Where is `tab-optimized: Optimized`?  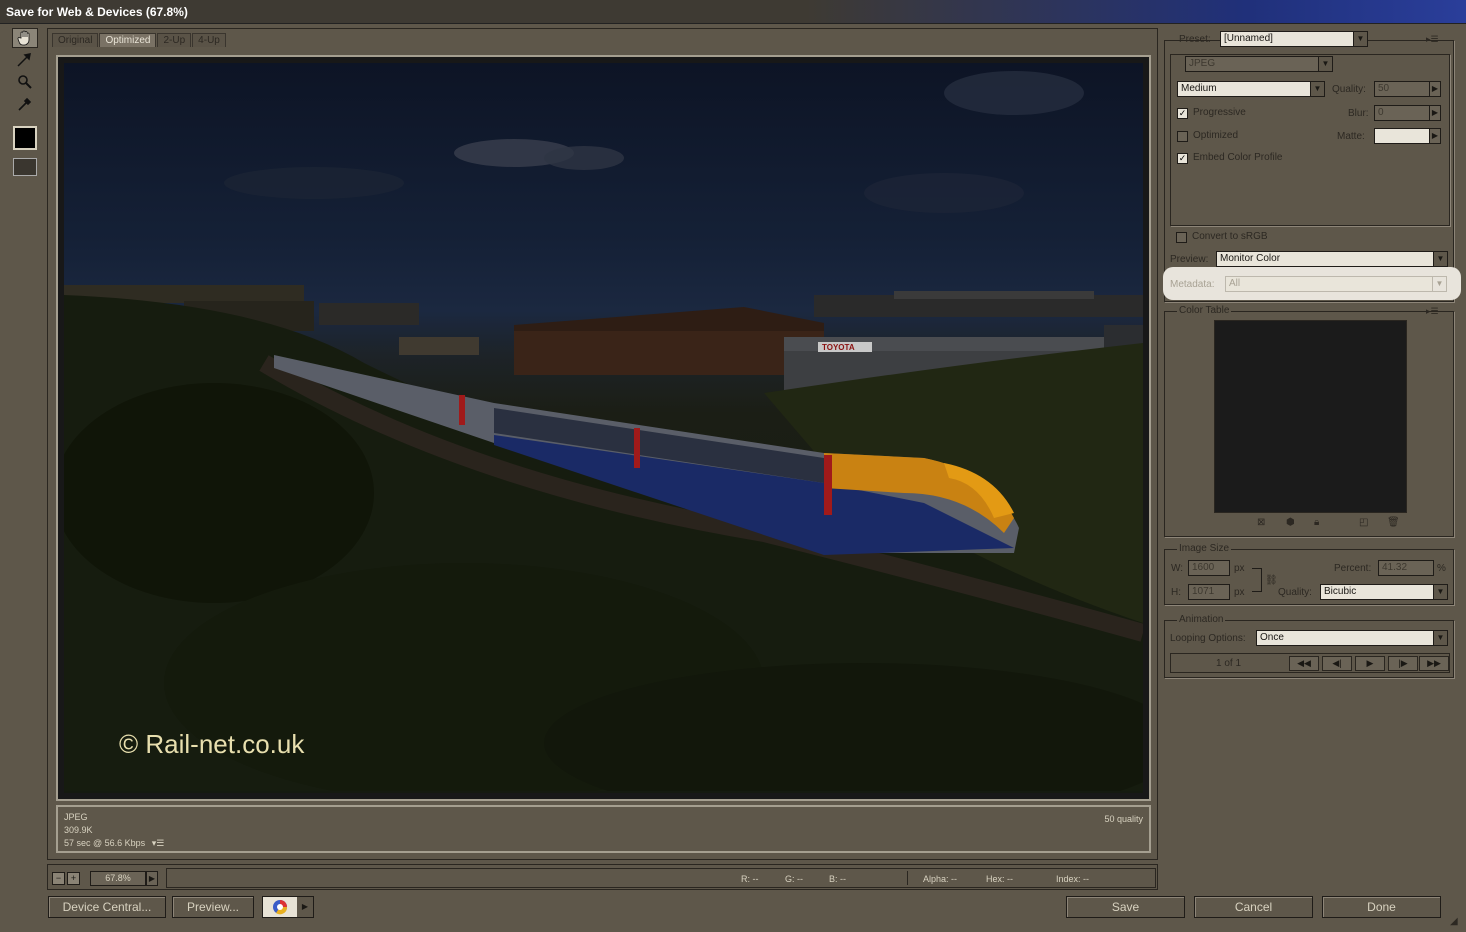
tab-optimized: Optimized is located at coordinates (128, 40).